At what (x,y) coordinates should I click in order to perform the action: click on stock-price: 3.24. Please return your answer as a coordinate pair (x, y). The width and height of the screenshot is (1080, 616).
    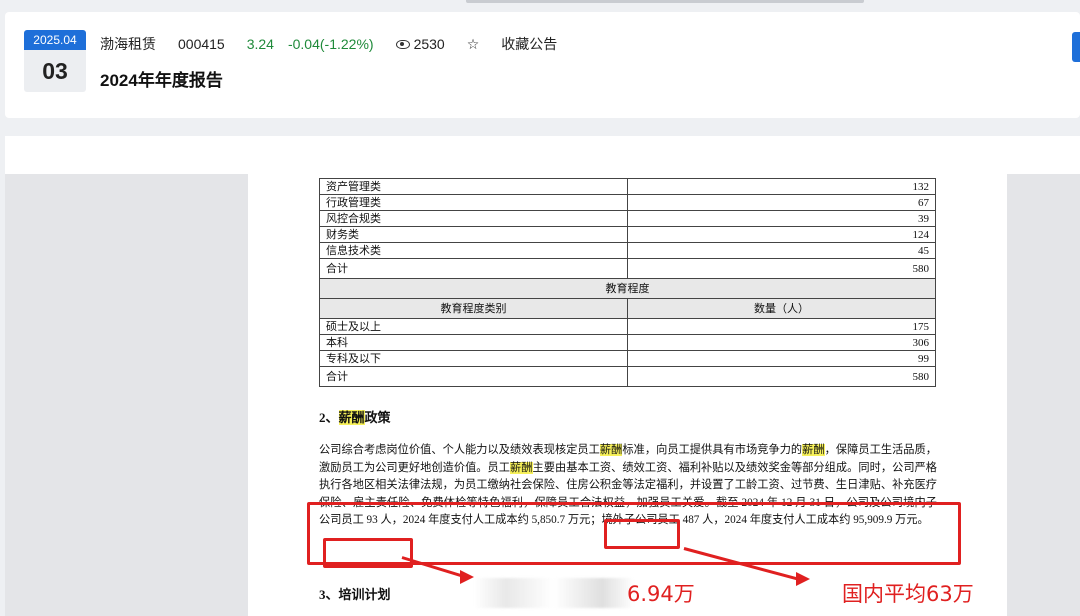
    Looking at the image, I should click on (260, 44).